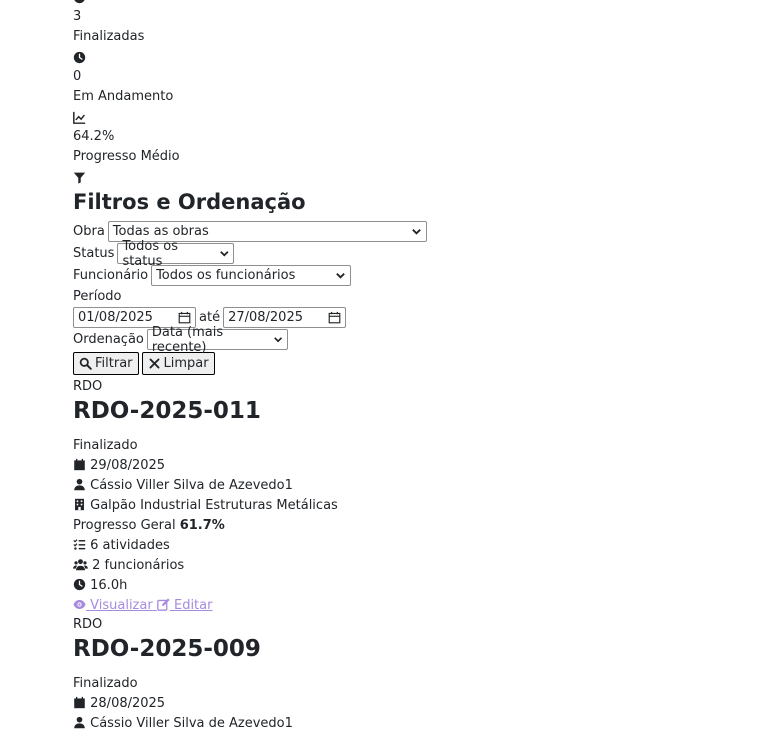 The height and width of the screenshot is (734, 777). Describe the element at coordinates (109, 585) in the screenshot. I see `rdo-hours-value: 16.0h` at that location.